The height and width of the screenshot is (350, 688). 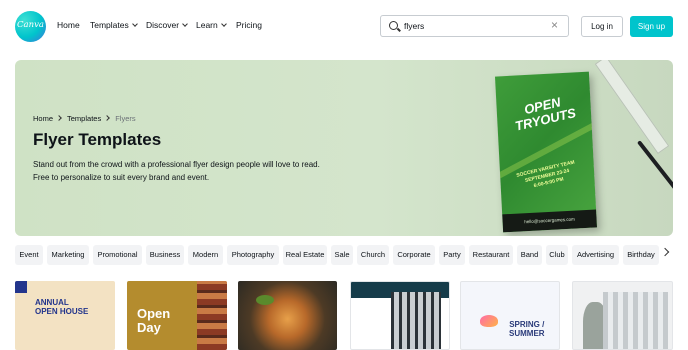 I want to click on breadcrumb-templates: Templates, so click(x=84, y=118).